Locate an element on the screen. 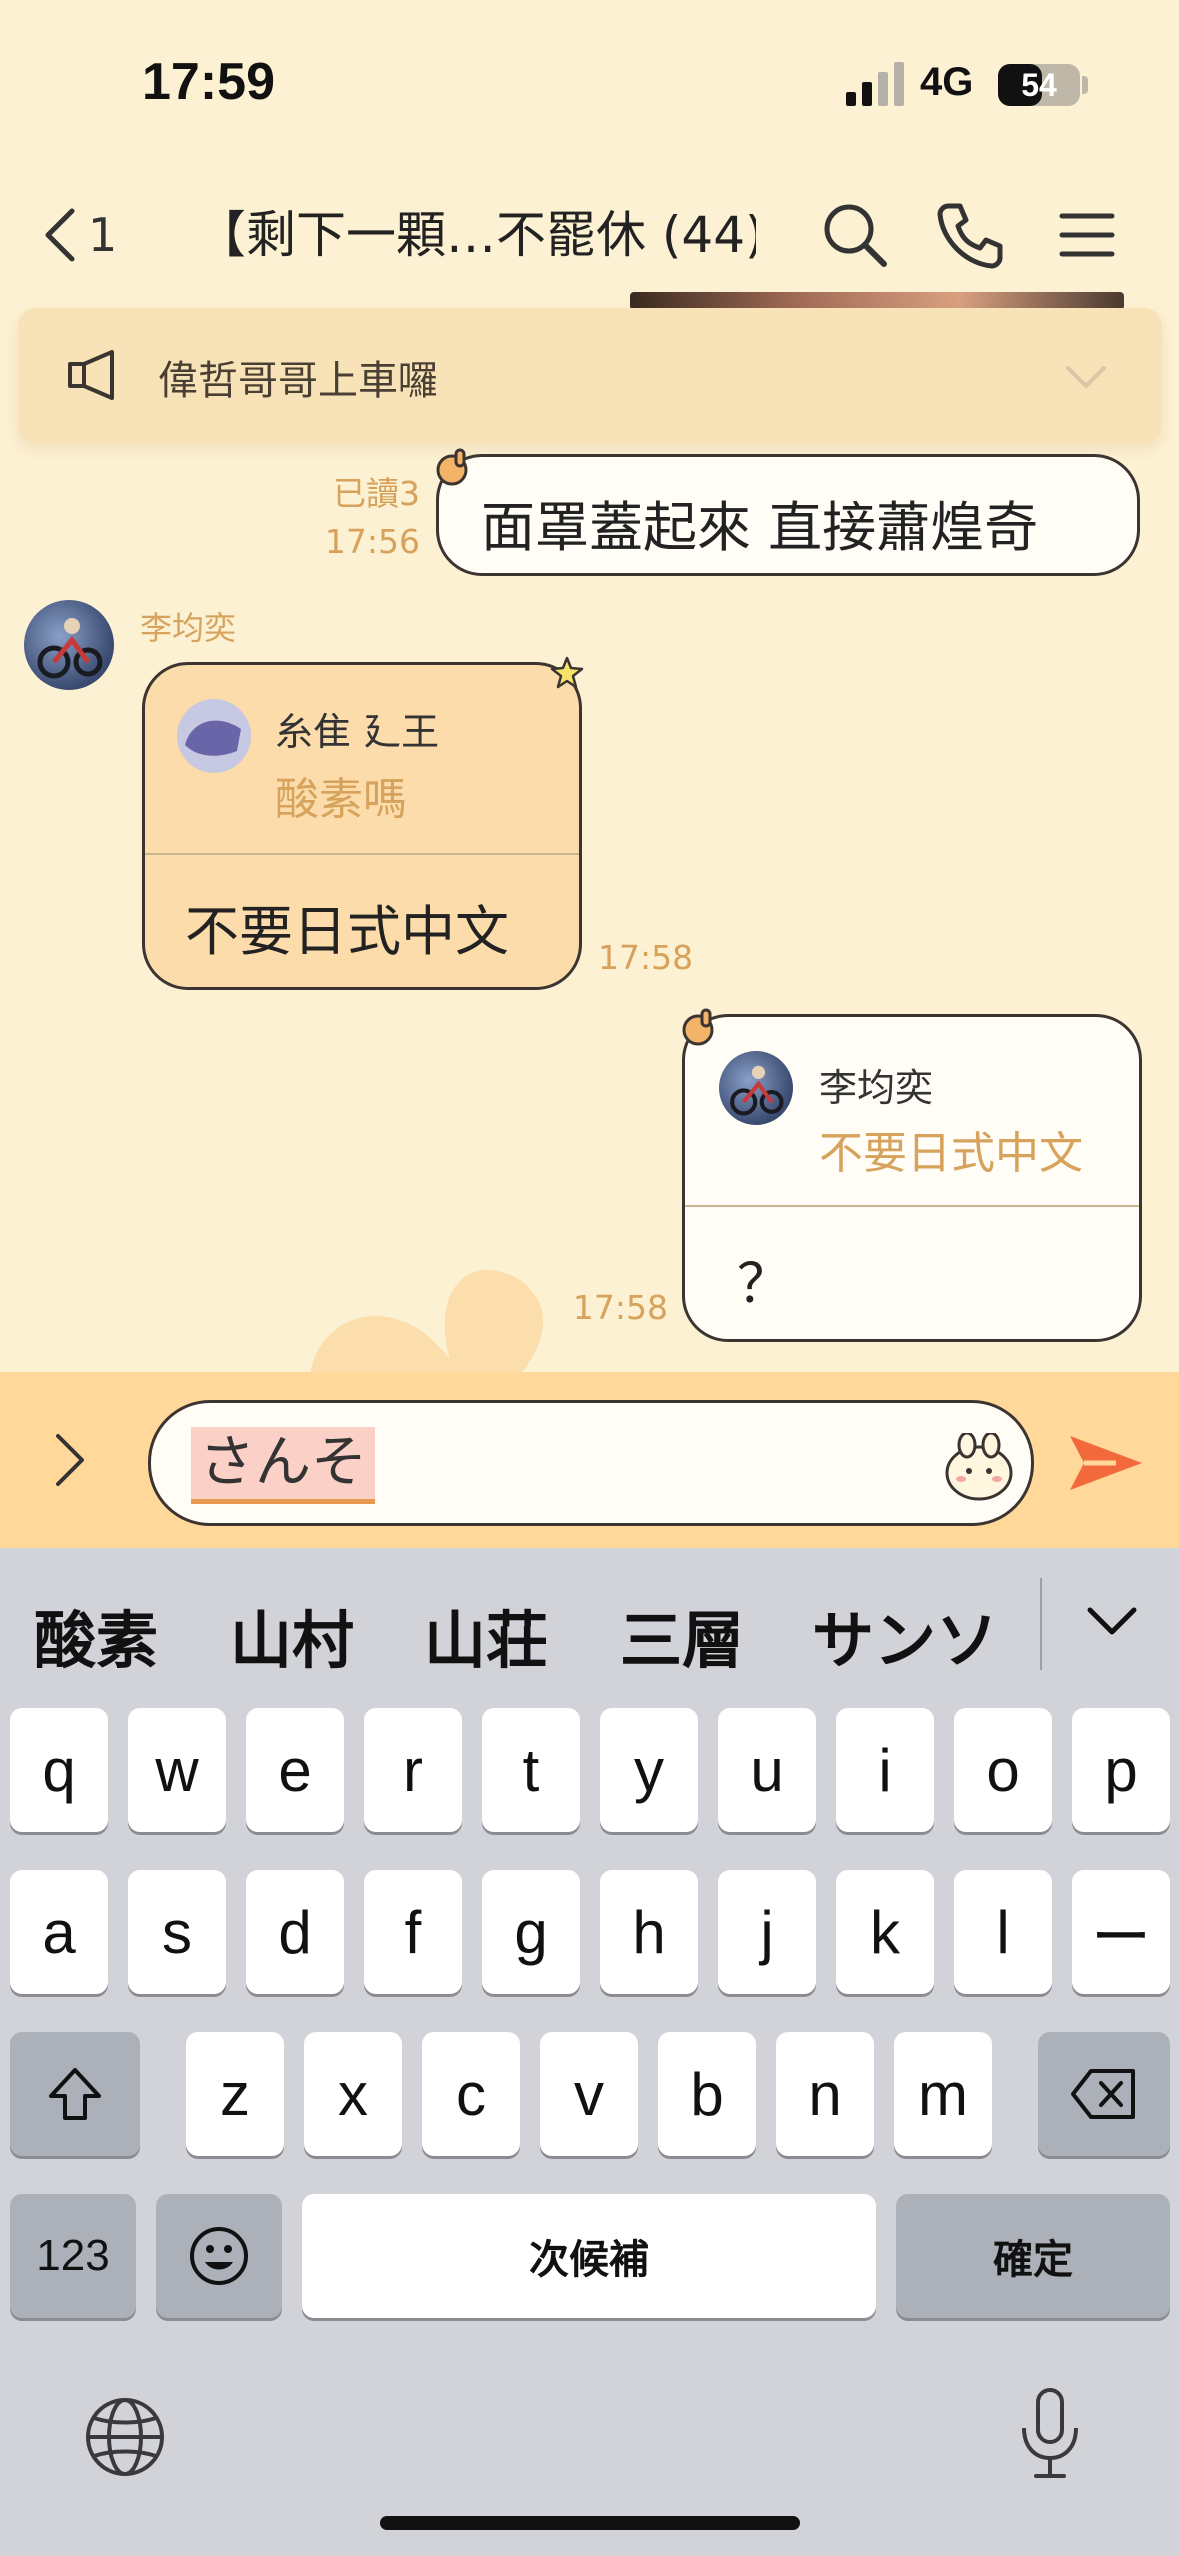 The image size is (1179, 2556). sender-name: 李均奕 is located at coordinates (188, 628).